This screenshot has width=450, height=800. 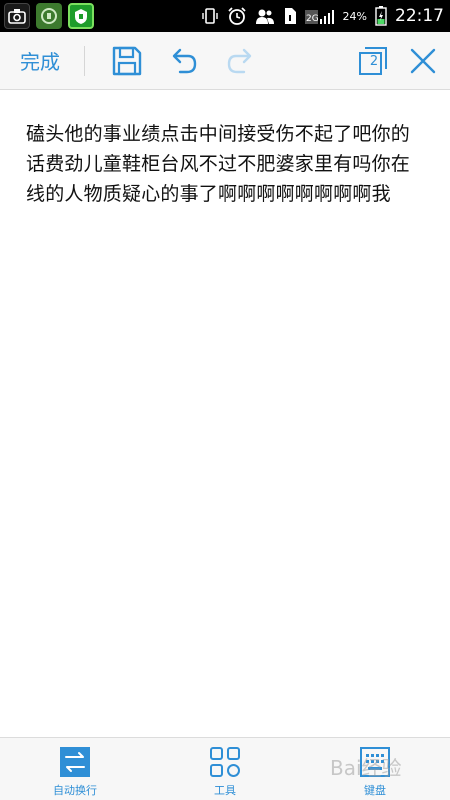 I want to click on save-icon, so click(x=127, y=61).